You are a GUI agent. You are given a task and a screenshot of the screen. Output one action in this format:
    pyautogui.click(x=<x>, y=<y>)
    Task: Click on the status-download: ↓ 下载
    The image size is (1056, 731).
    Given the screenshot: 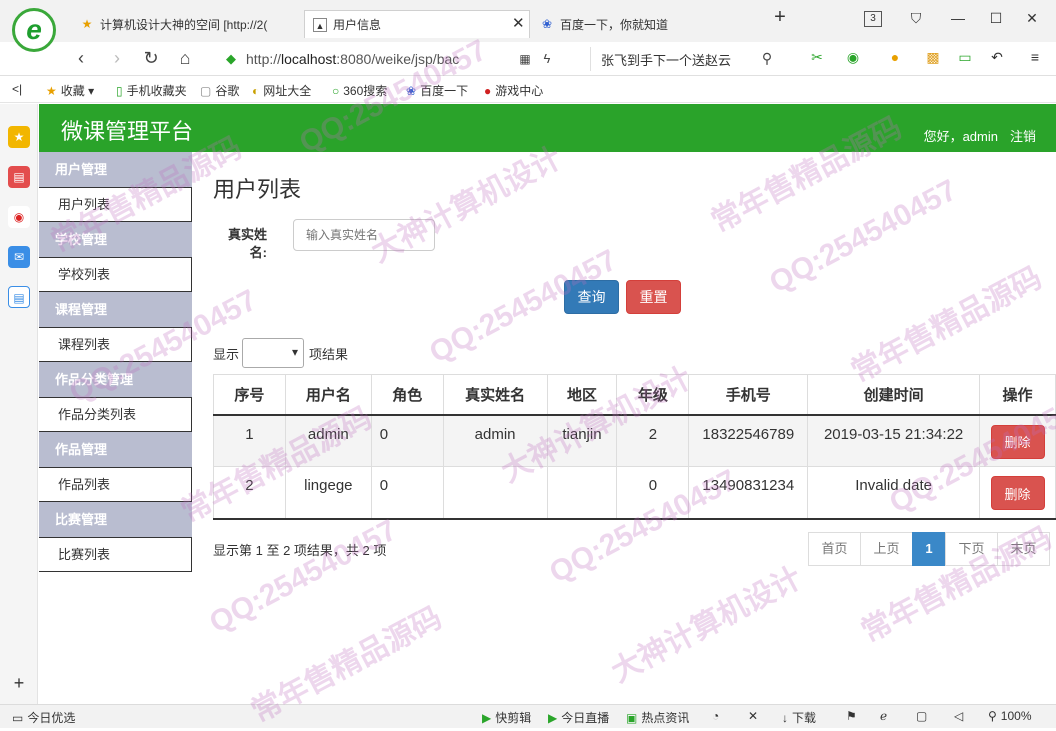 What is the action you would take?
    pyautogui.click(x=799, y=717)
    